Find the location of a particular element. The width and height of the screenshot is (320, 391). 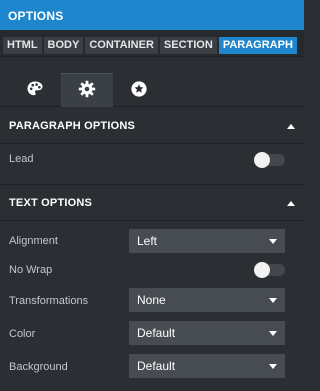

color-value: Default is located at coordinates (156, 333).